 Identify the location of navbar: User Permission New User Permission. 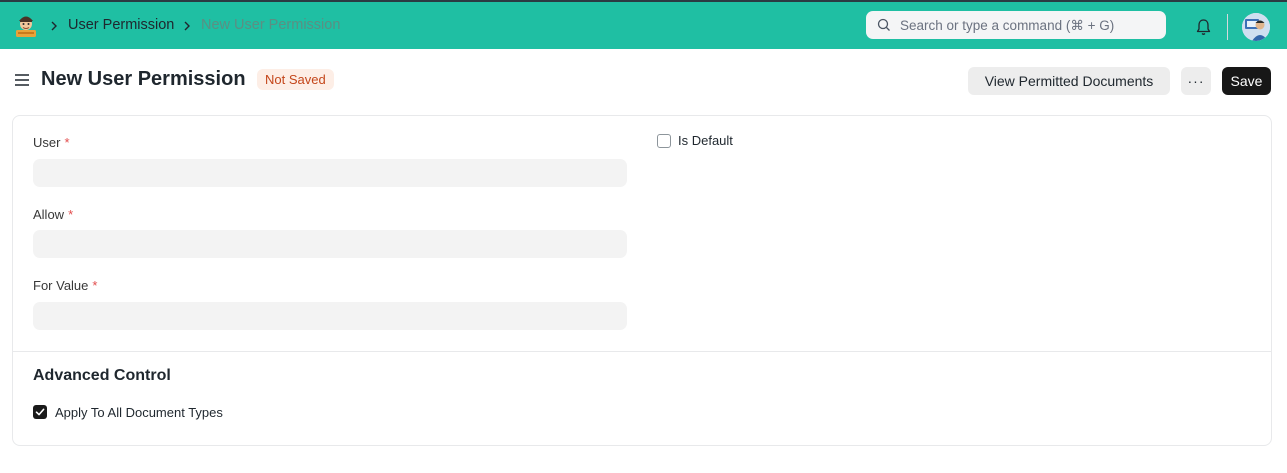
(643, 24).